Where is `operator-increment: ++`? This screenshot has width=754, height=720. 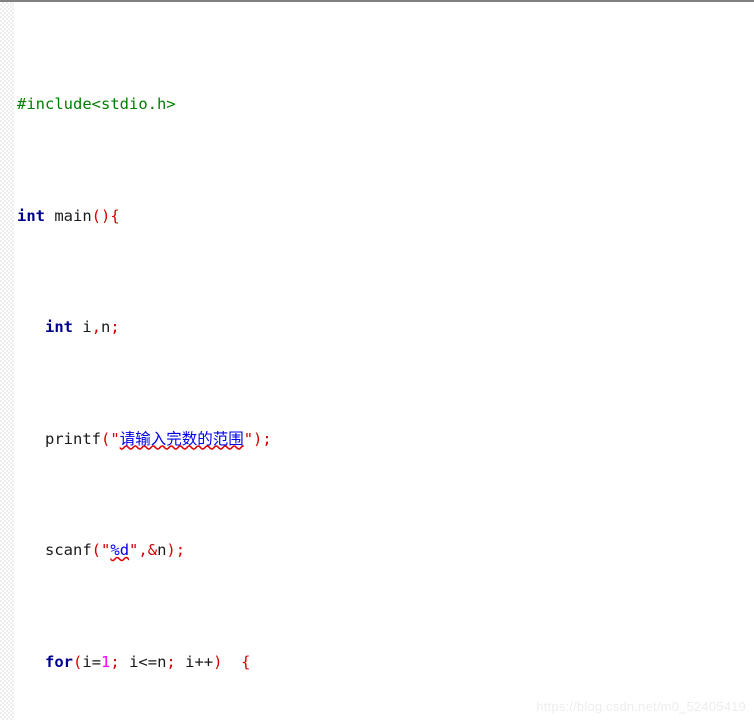 operator-increment: ++ is located at coordinates (204, 661).